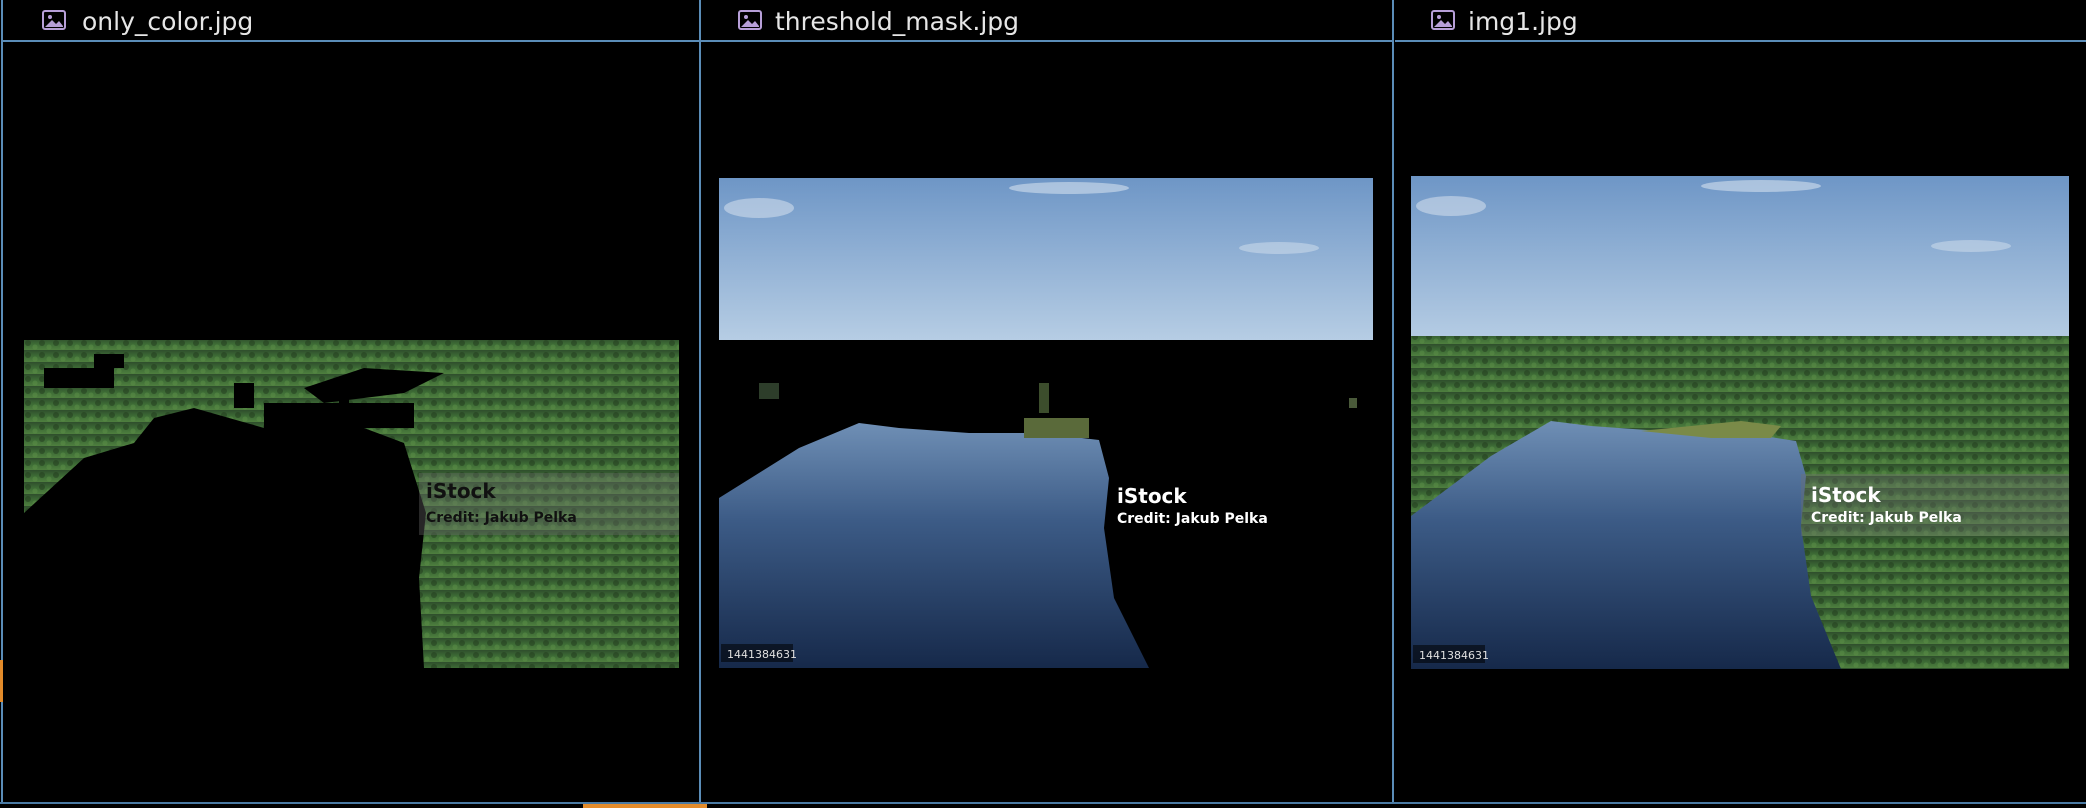  What do you see at coordinates (351, 503) in the screenshot?
I see `image-display: iStock Credit: Jakub Pelka` at bounding box center [351, 503].